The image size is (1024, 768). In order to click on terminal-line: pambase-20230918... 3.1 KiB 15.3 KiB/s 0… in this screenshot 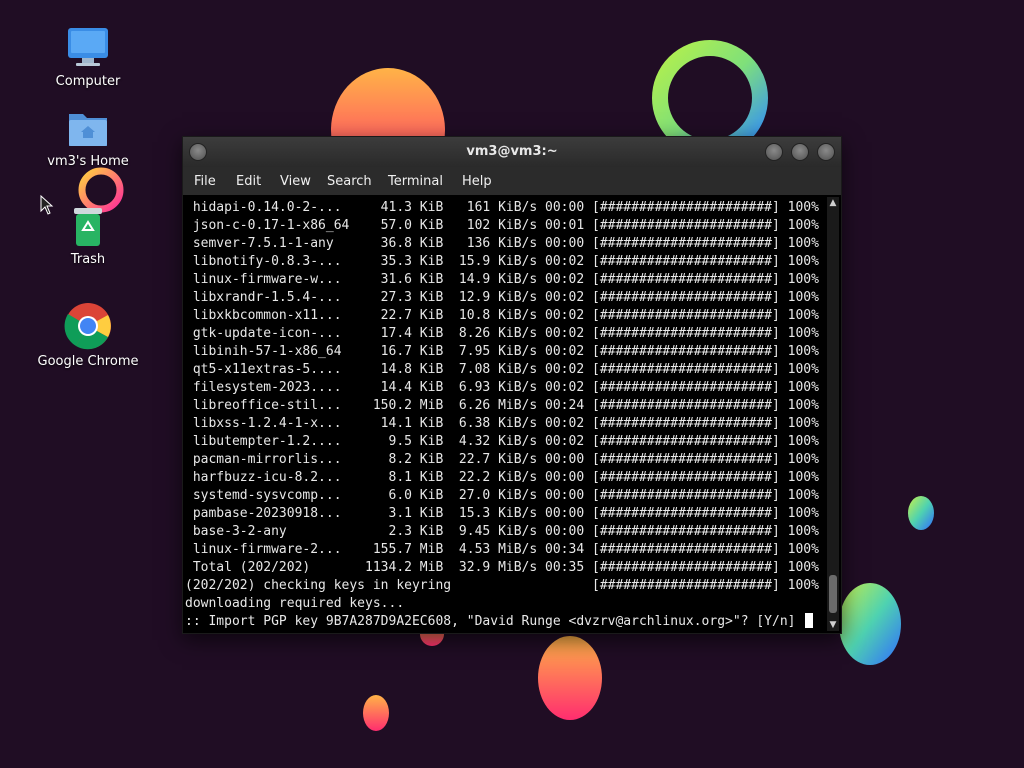, I will do `click(502, 513)`.